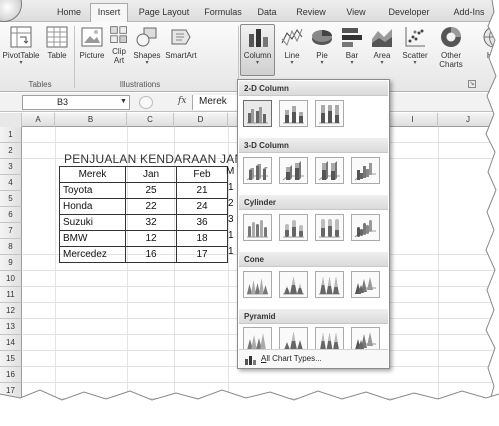  What do you see at coordinates (181, 42) in the screenshot?
I see `smartart-button: SmartArt` at bounding box center [181, 42].